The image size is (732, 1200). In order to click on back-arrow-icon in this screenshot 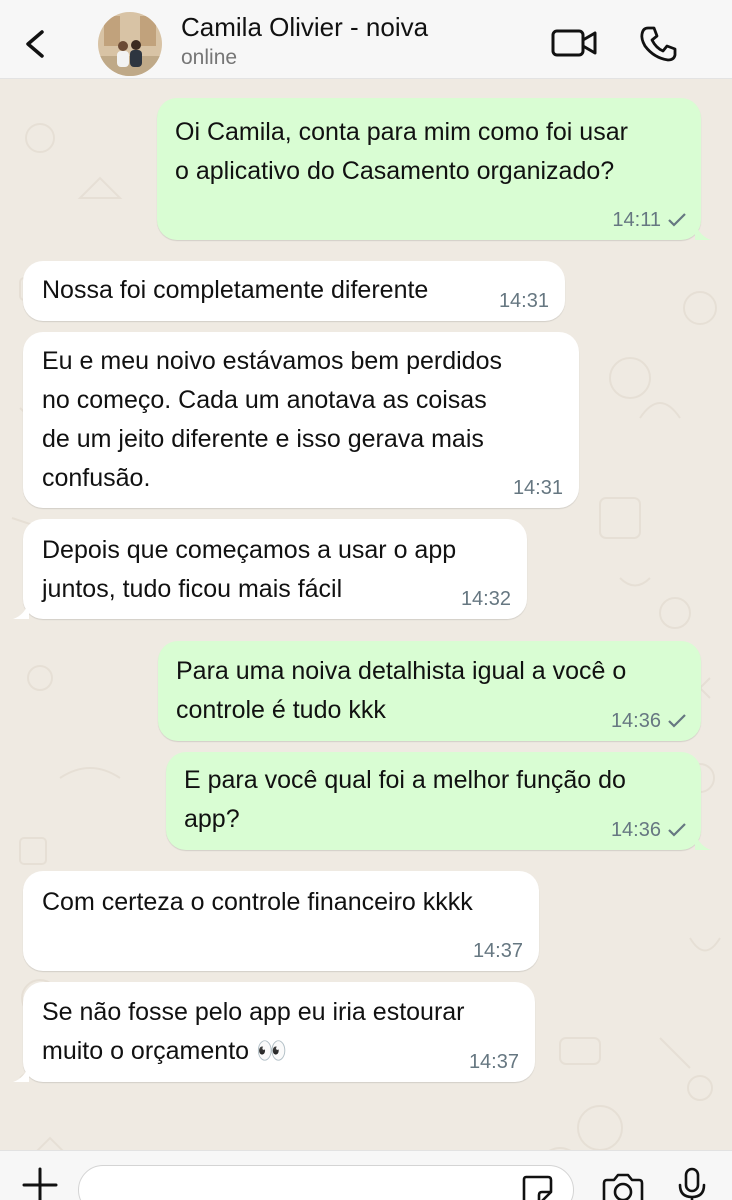, I will do `click(36, 44)`.